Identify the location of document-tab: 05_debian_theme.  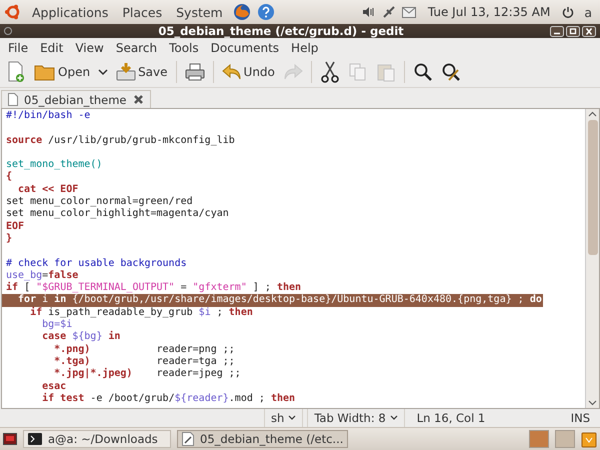
(75, 99).